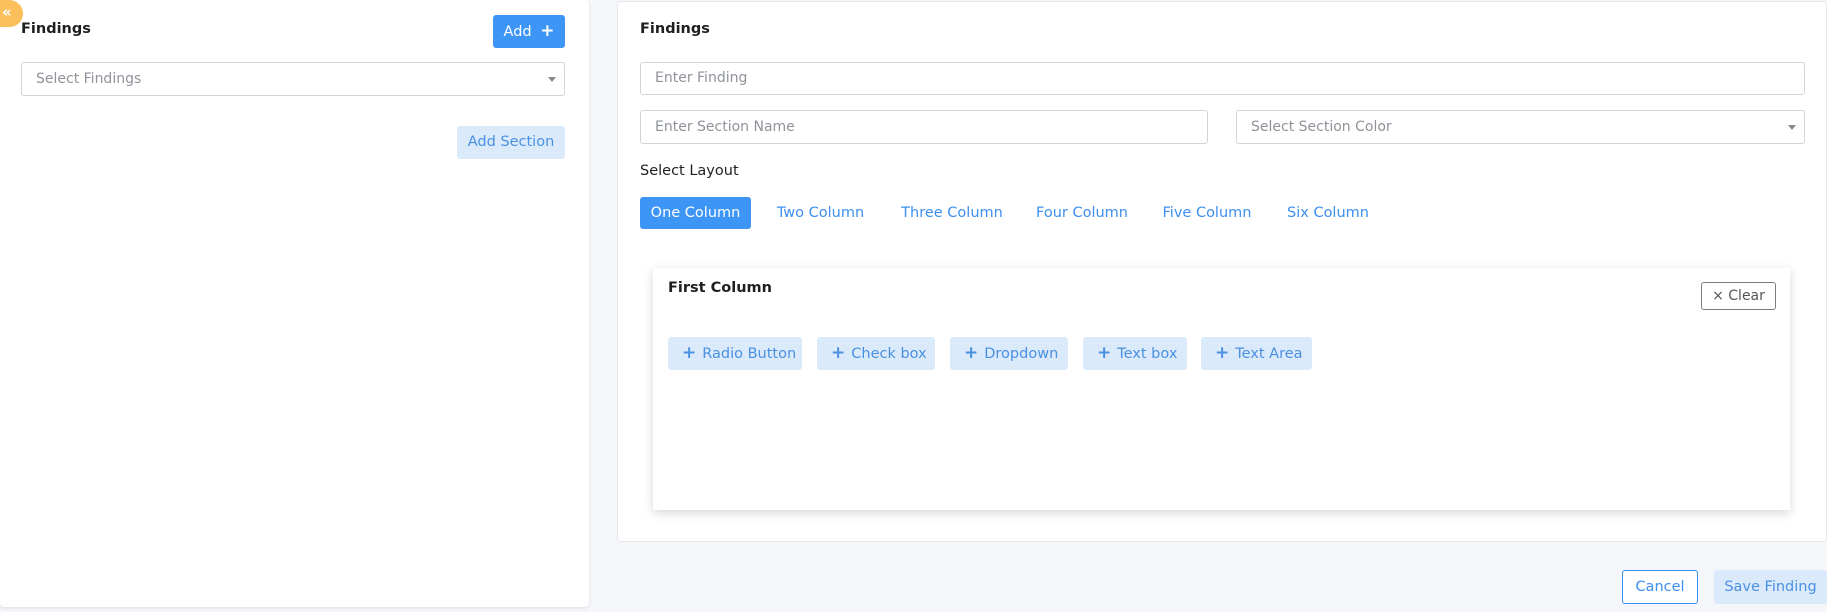 The height and width of the screenshot is (612, 1827). I want to click on add-finding-button: Add +, so click(529, 31).